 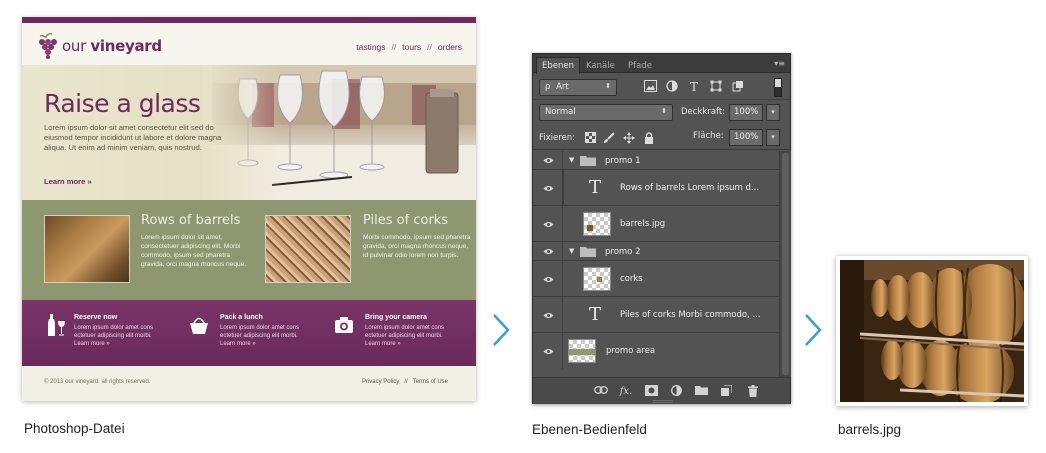 What do you see at coordinates (558, 65) in the screenshot?
I see `tab-layers: Ebenen` at bounding box center [558, 65].